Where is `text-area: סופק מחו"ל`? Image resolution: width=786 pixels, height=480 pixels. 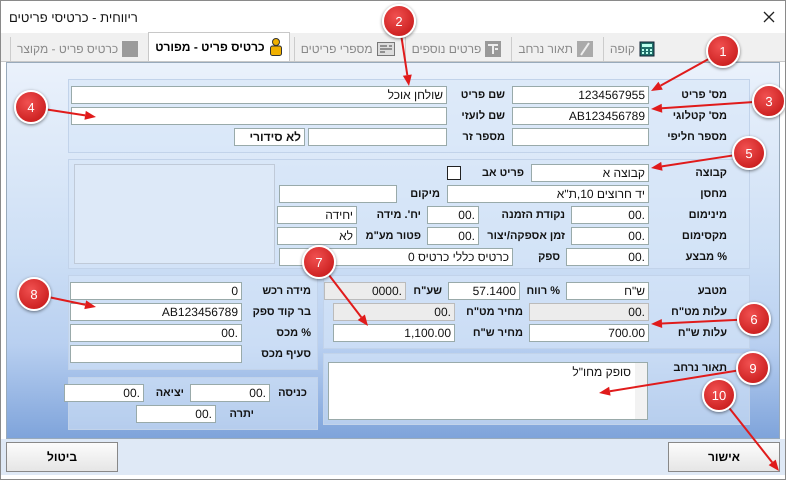
text-area: סופק מחו"ל is located at coordinates (488, 391).